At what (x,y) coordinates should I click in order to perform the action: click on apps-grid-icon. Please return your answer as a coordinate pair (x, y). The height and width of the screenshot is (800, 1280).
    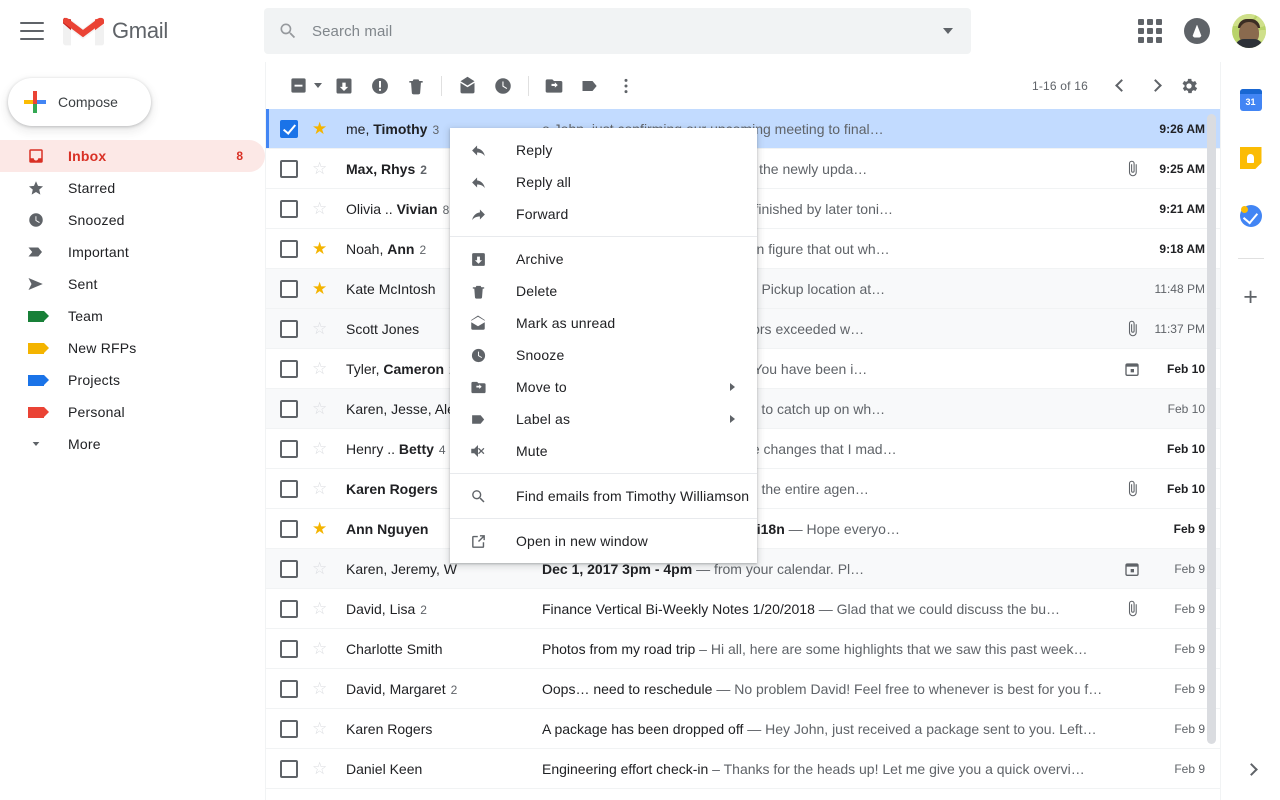
    Looking at the image, I should click on (1150, 31).